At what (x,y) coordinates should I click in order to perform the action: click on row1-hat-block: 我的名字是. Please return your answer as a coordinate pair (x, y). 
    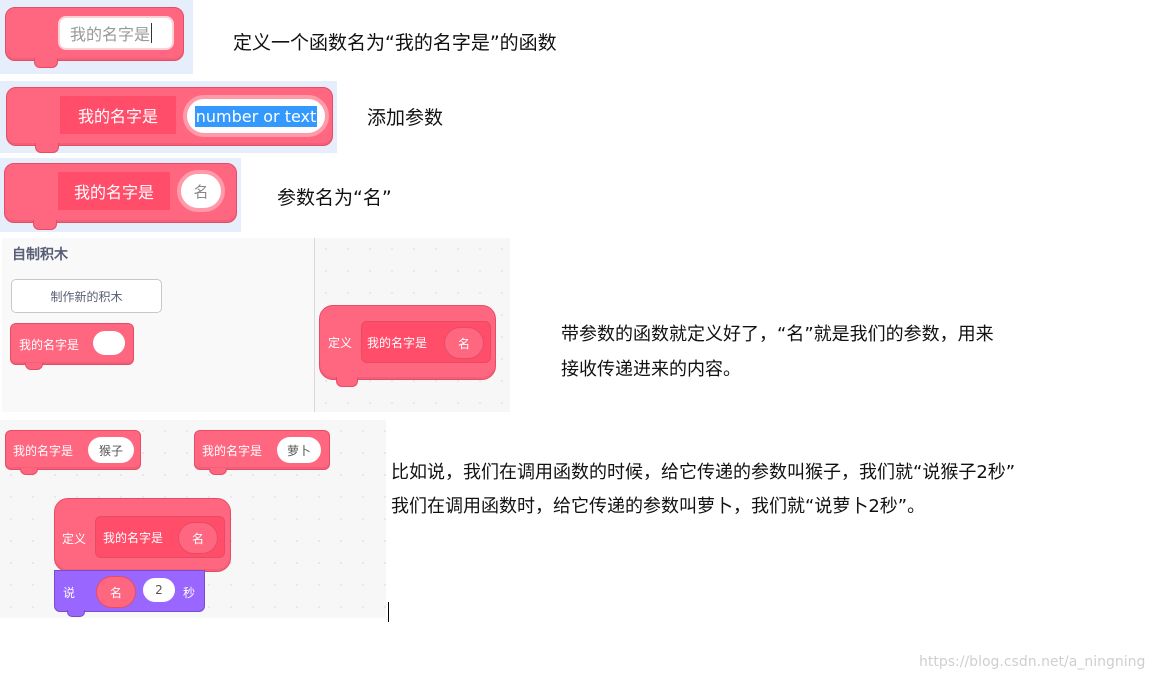
    Looking at the image, I should click on (94, 37).